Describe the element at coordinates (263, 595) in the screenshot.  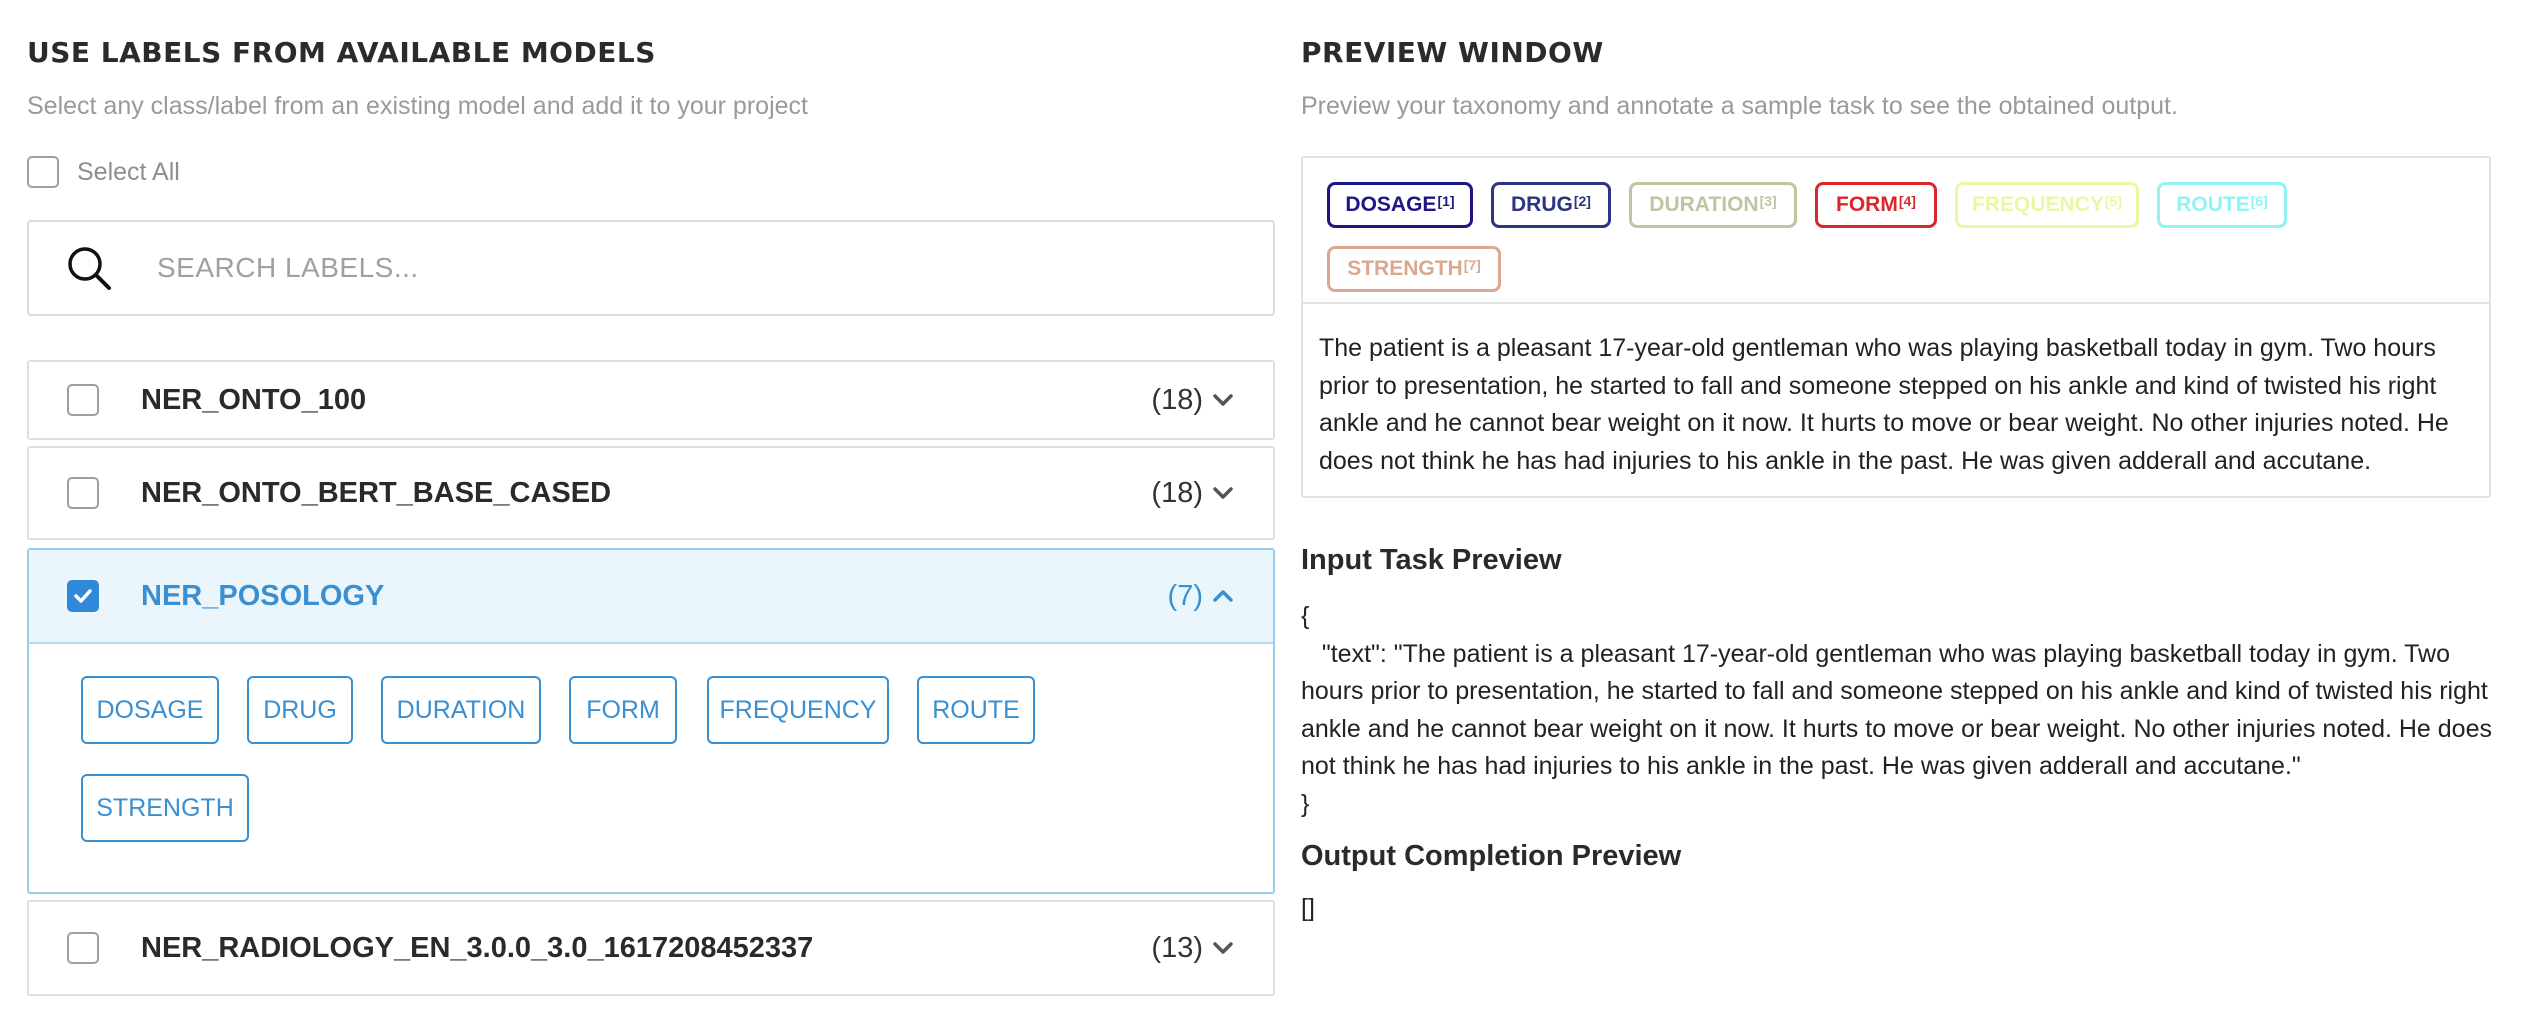
I see `model-name: NER_POSOLOGY` at that location.